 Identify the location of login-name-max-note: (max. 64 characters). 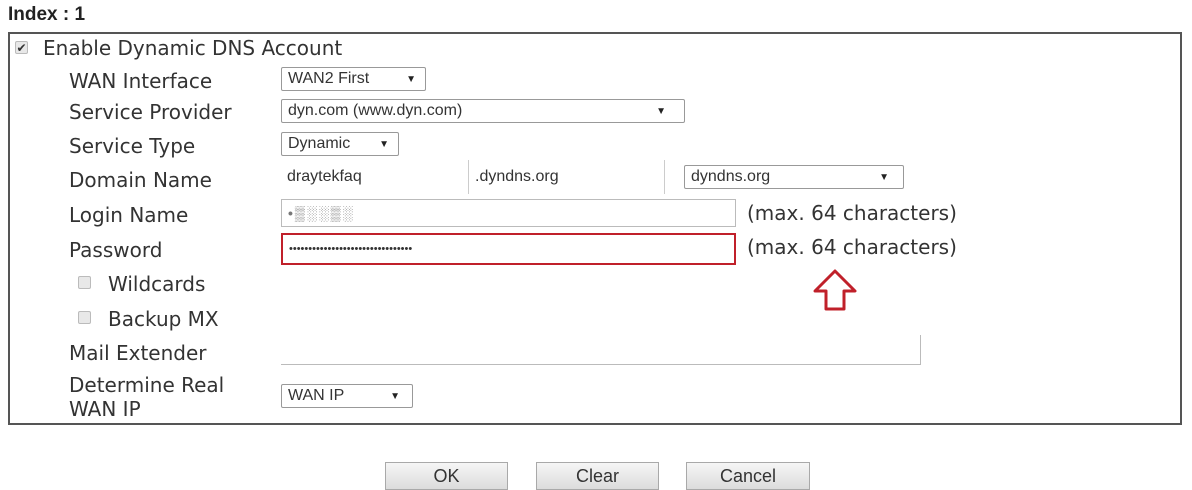
(852, 213).